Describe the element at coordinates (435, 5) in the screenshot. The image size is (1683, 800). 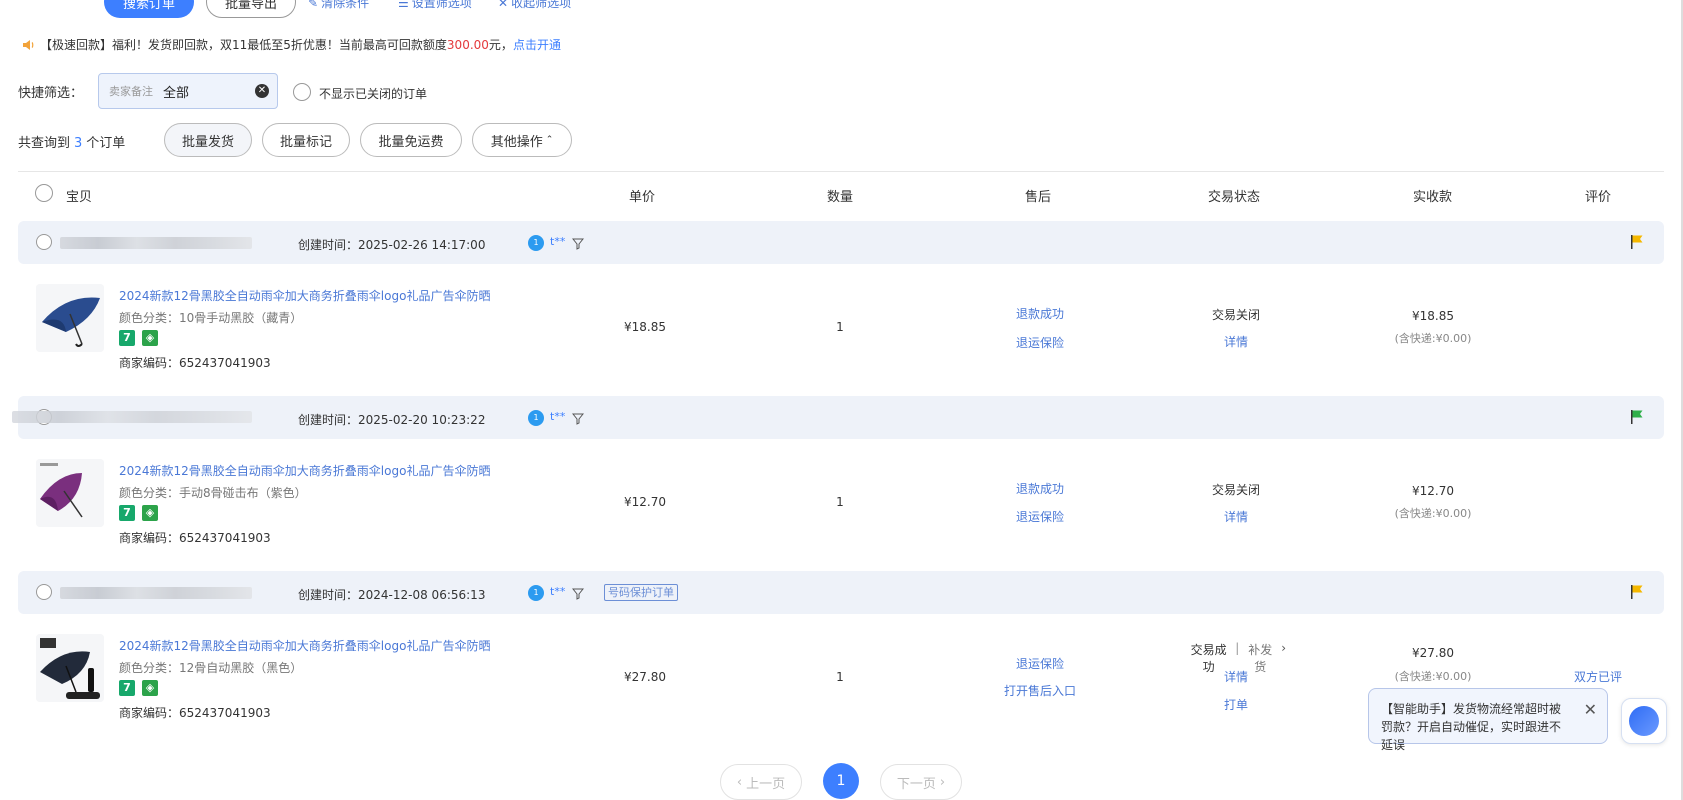
I see `filter-settings-link: ☰ 设置筛选项` at that location.